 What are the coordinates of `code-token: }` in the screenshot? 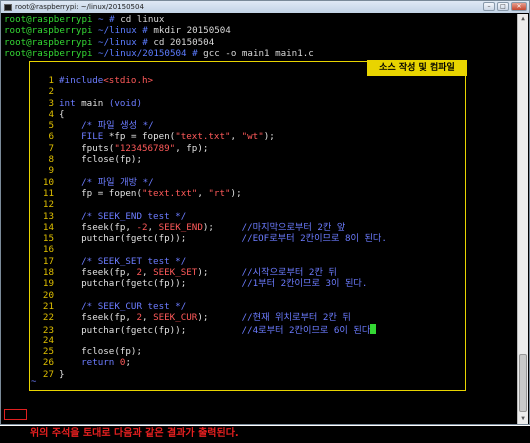 It's located at (62, 374).